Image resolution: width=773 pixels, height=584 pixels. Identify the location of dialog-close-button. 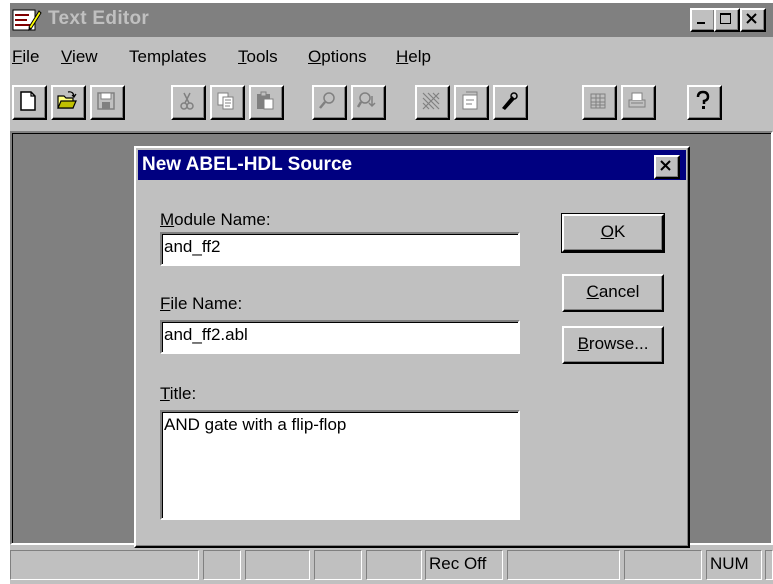
(667, 167).